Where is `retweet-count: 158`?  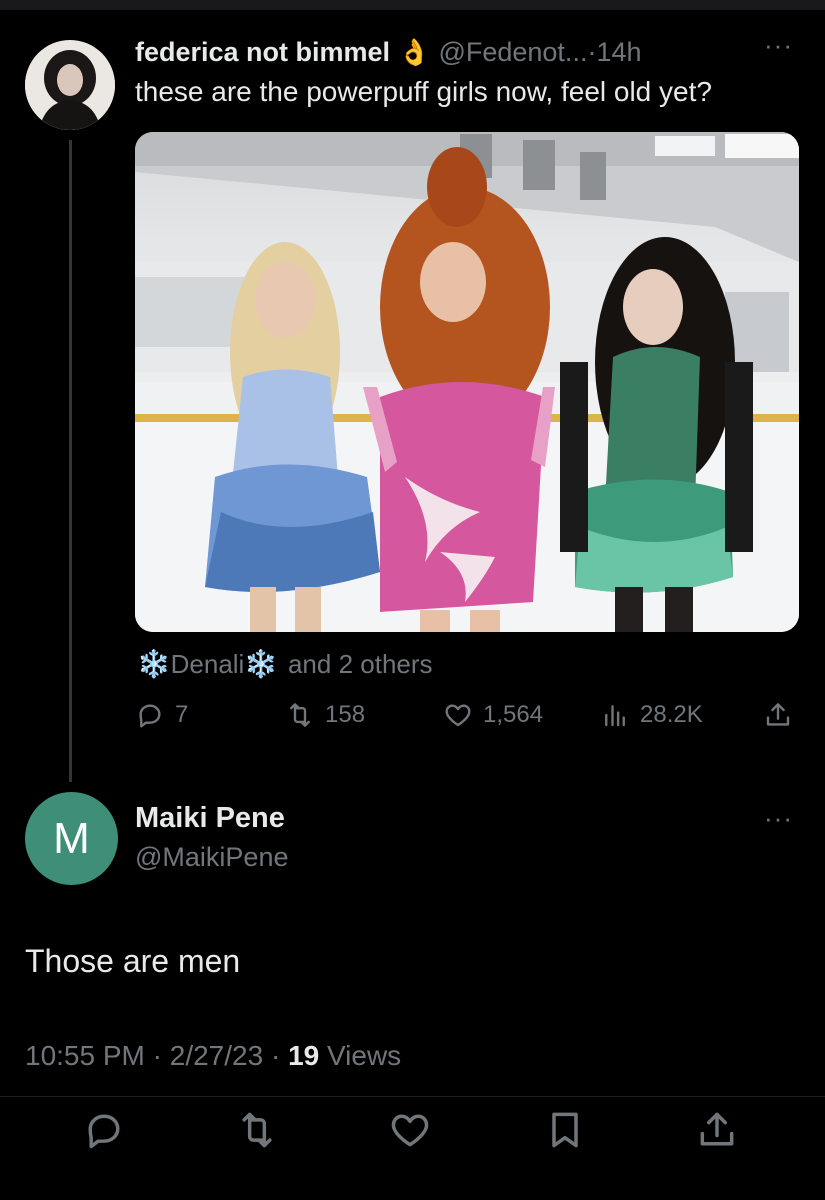
retweet-count: 158 is located at coordinates (345, 714).